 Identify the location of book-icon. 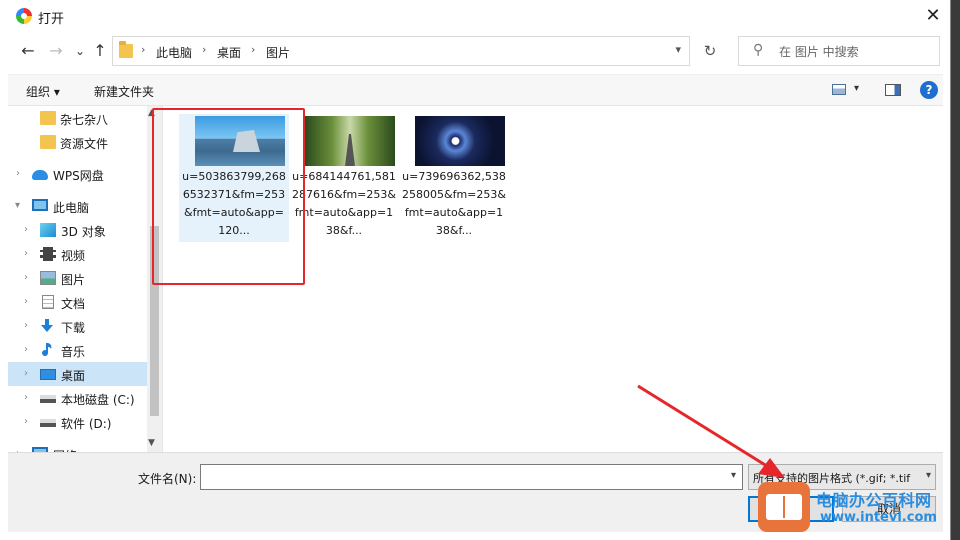
(784, 507).